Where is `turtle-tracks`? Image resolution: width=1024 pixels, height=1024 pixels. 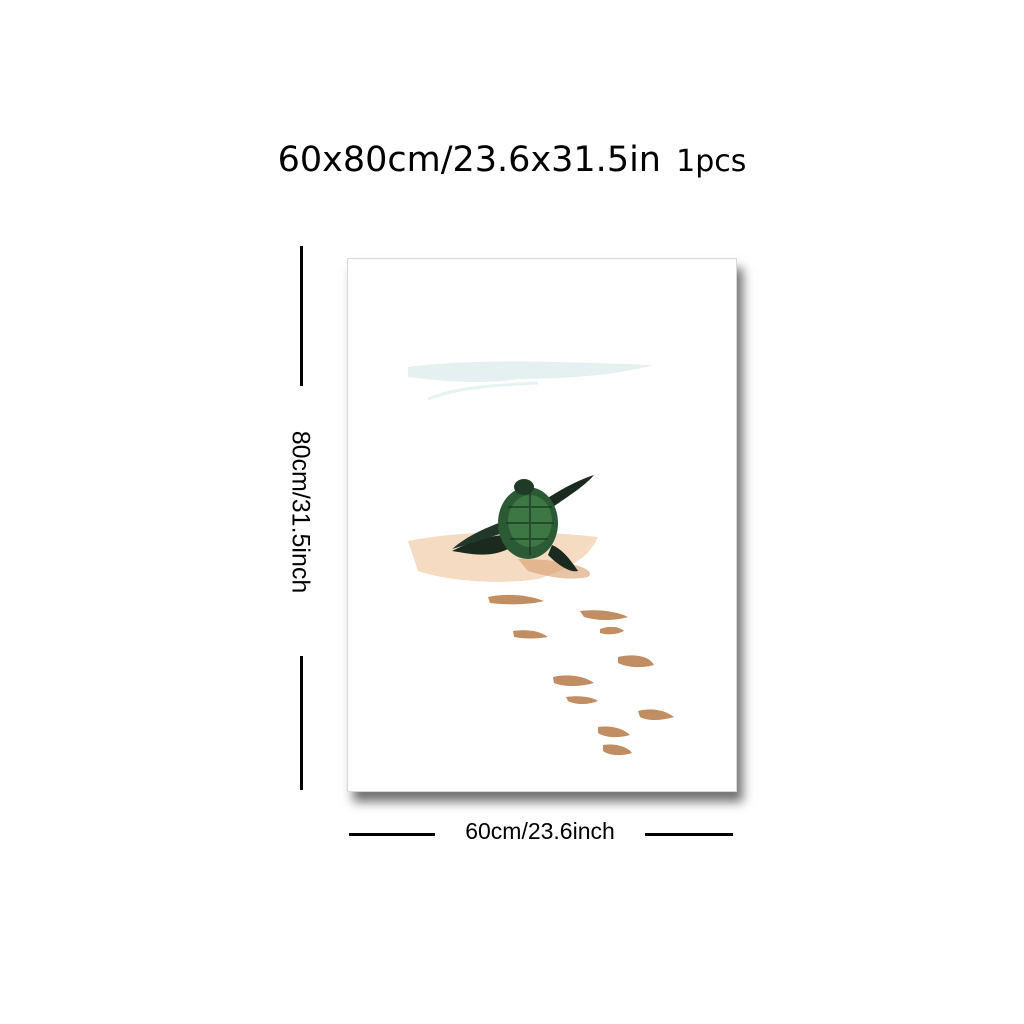
turtle-tracks is located at coordinates (581, 675).